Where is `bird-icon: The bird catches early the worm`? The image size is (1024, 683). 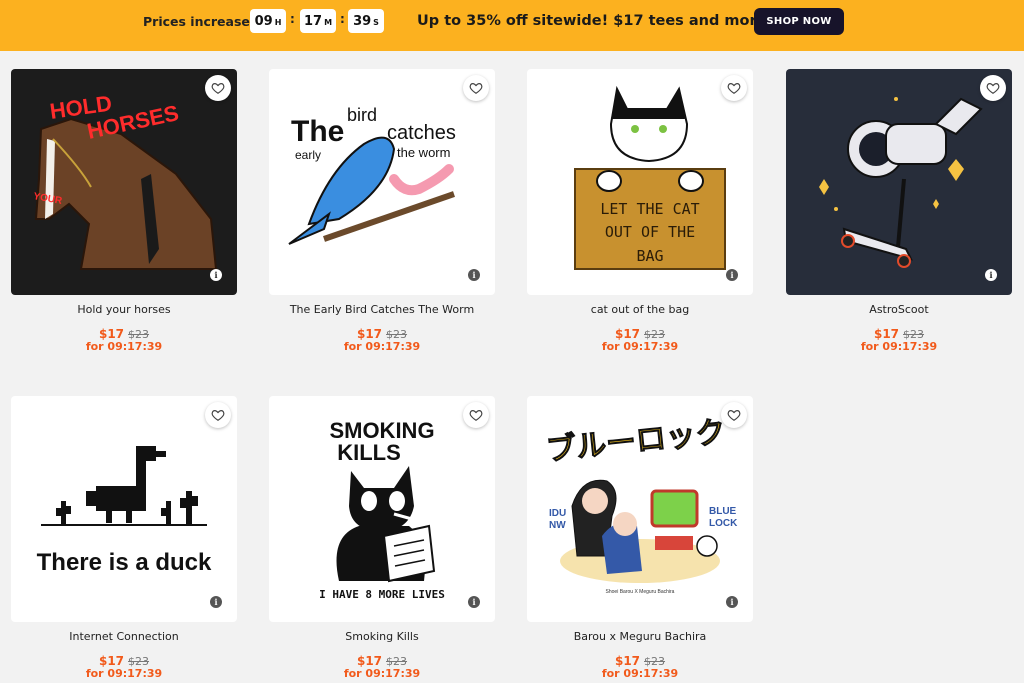
bird-icon: The bird catches early the worm is located at coordinates (372, 175).